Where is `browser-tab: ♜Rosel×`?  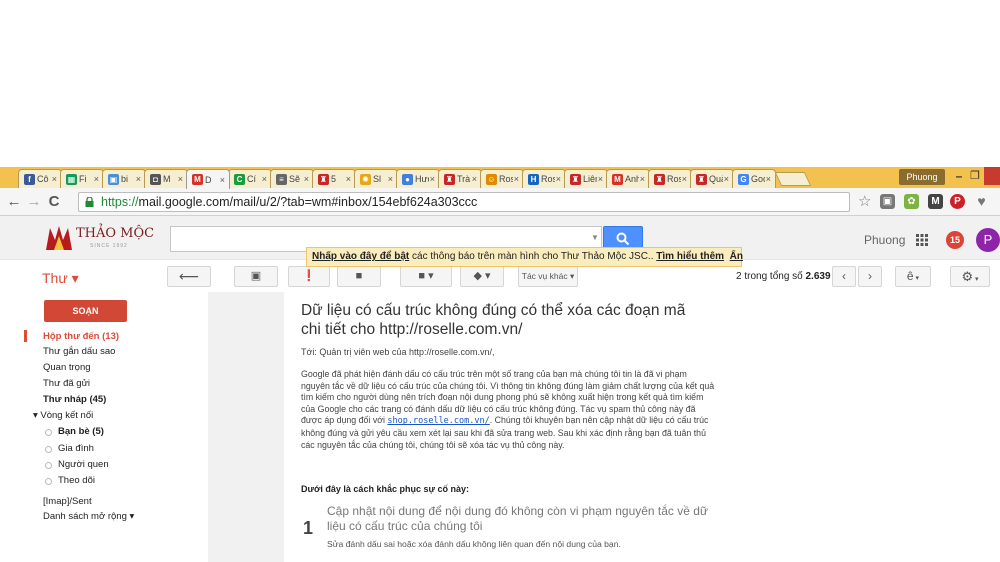
browser-tab: ♜Rosel× is located at coordinates (670, 178).